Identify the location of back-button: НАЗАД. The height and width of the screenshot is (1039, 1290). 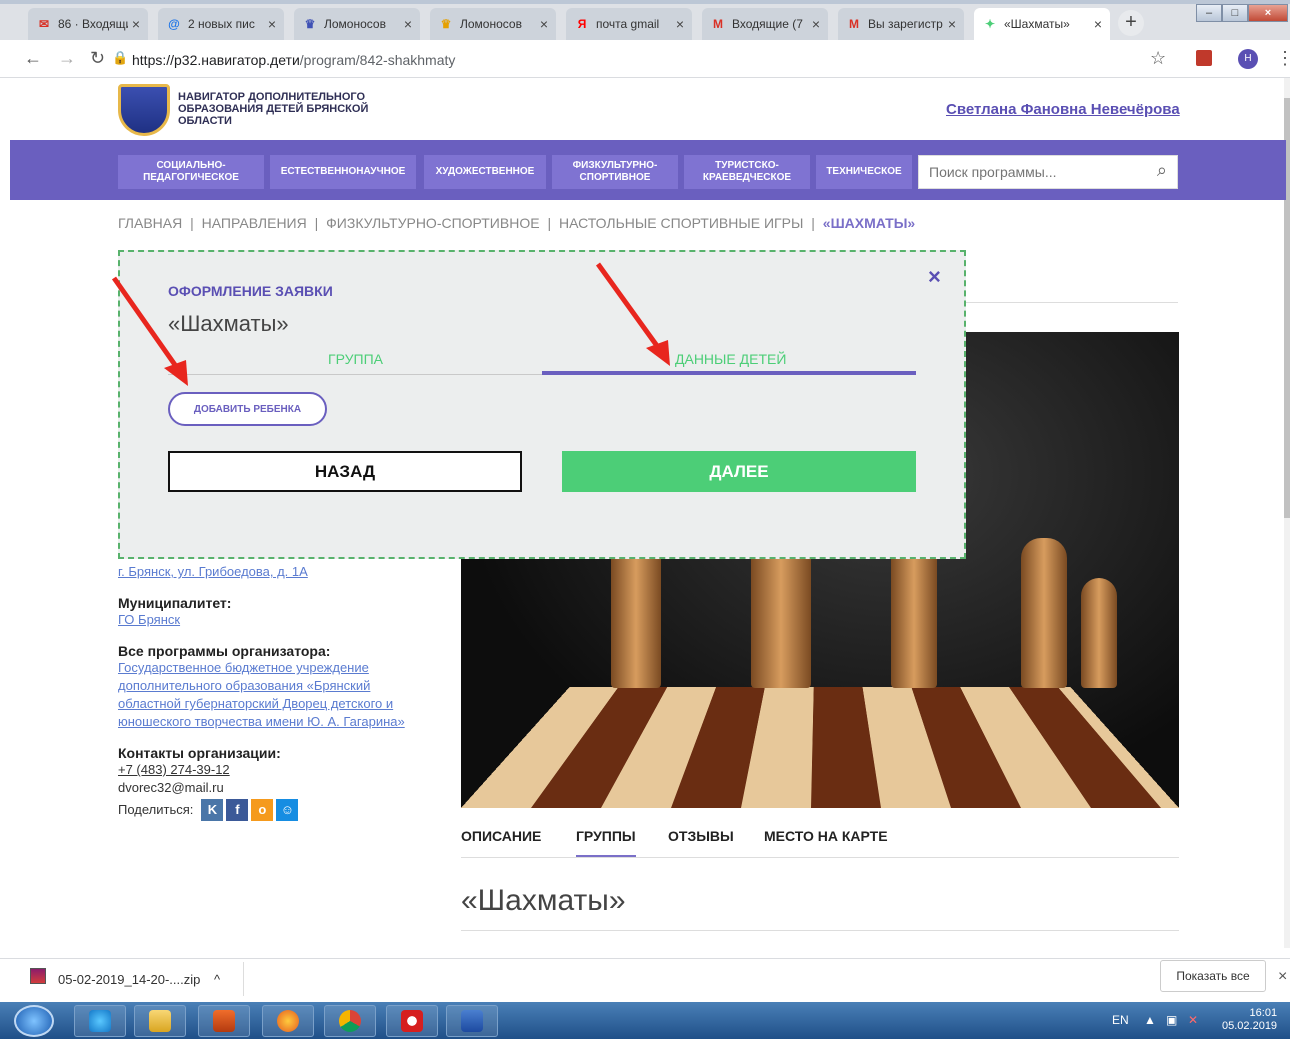
(345, 471).